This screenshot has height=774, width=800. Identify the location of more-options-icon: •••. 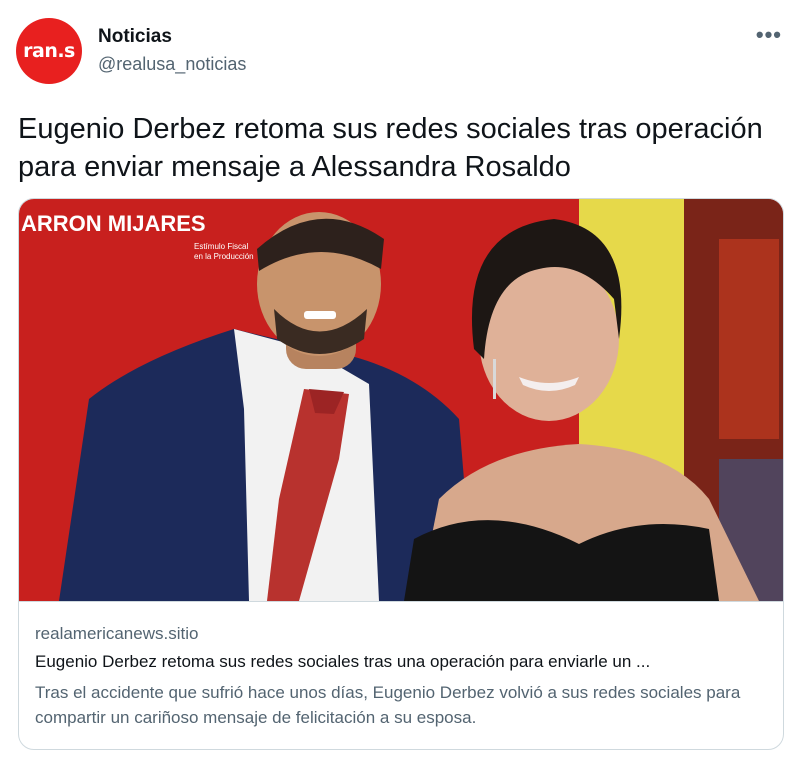
(769, 35).